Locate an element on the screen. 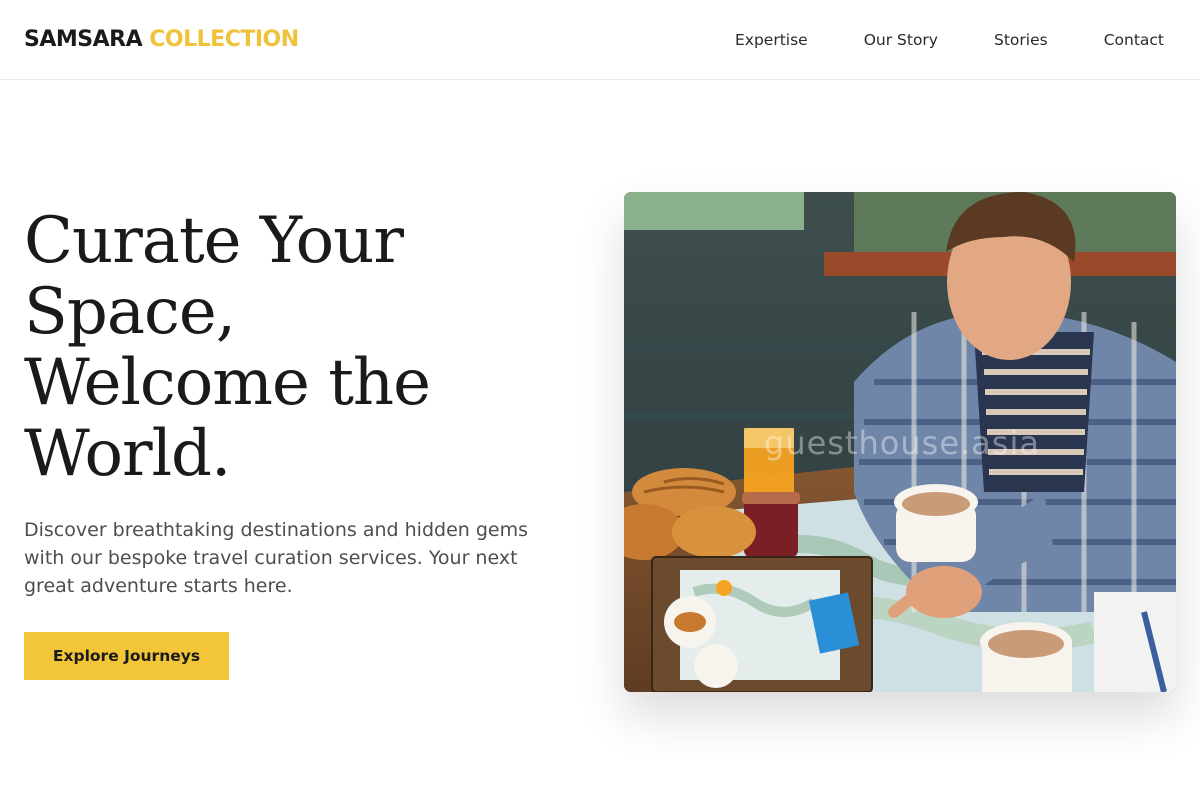  hero-title-line: Space, is located at coordinates (130, 312).